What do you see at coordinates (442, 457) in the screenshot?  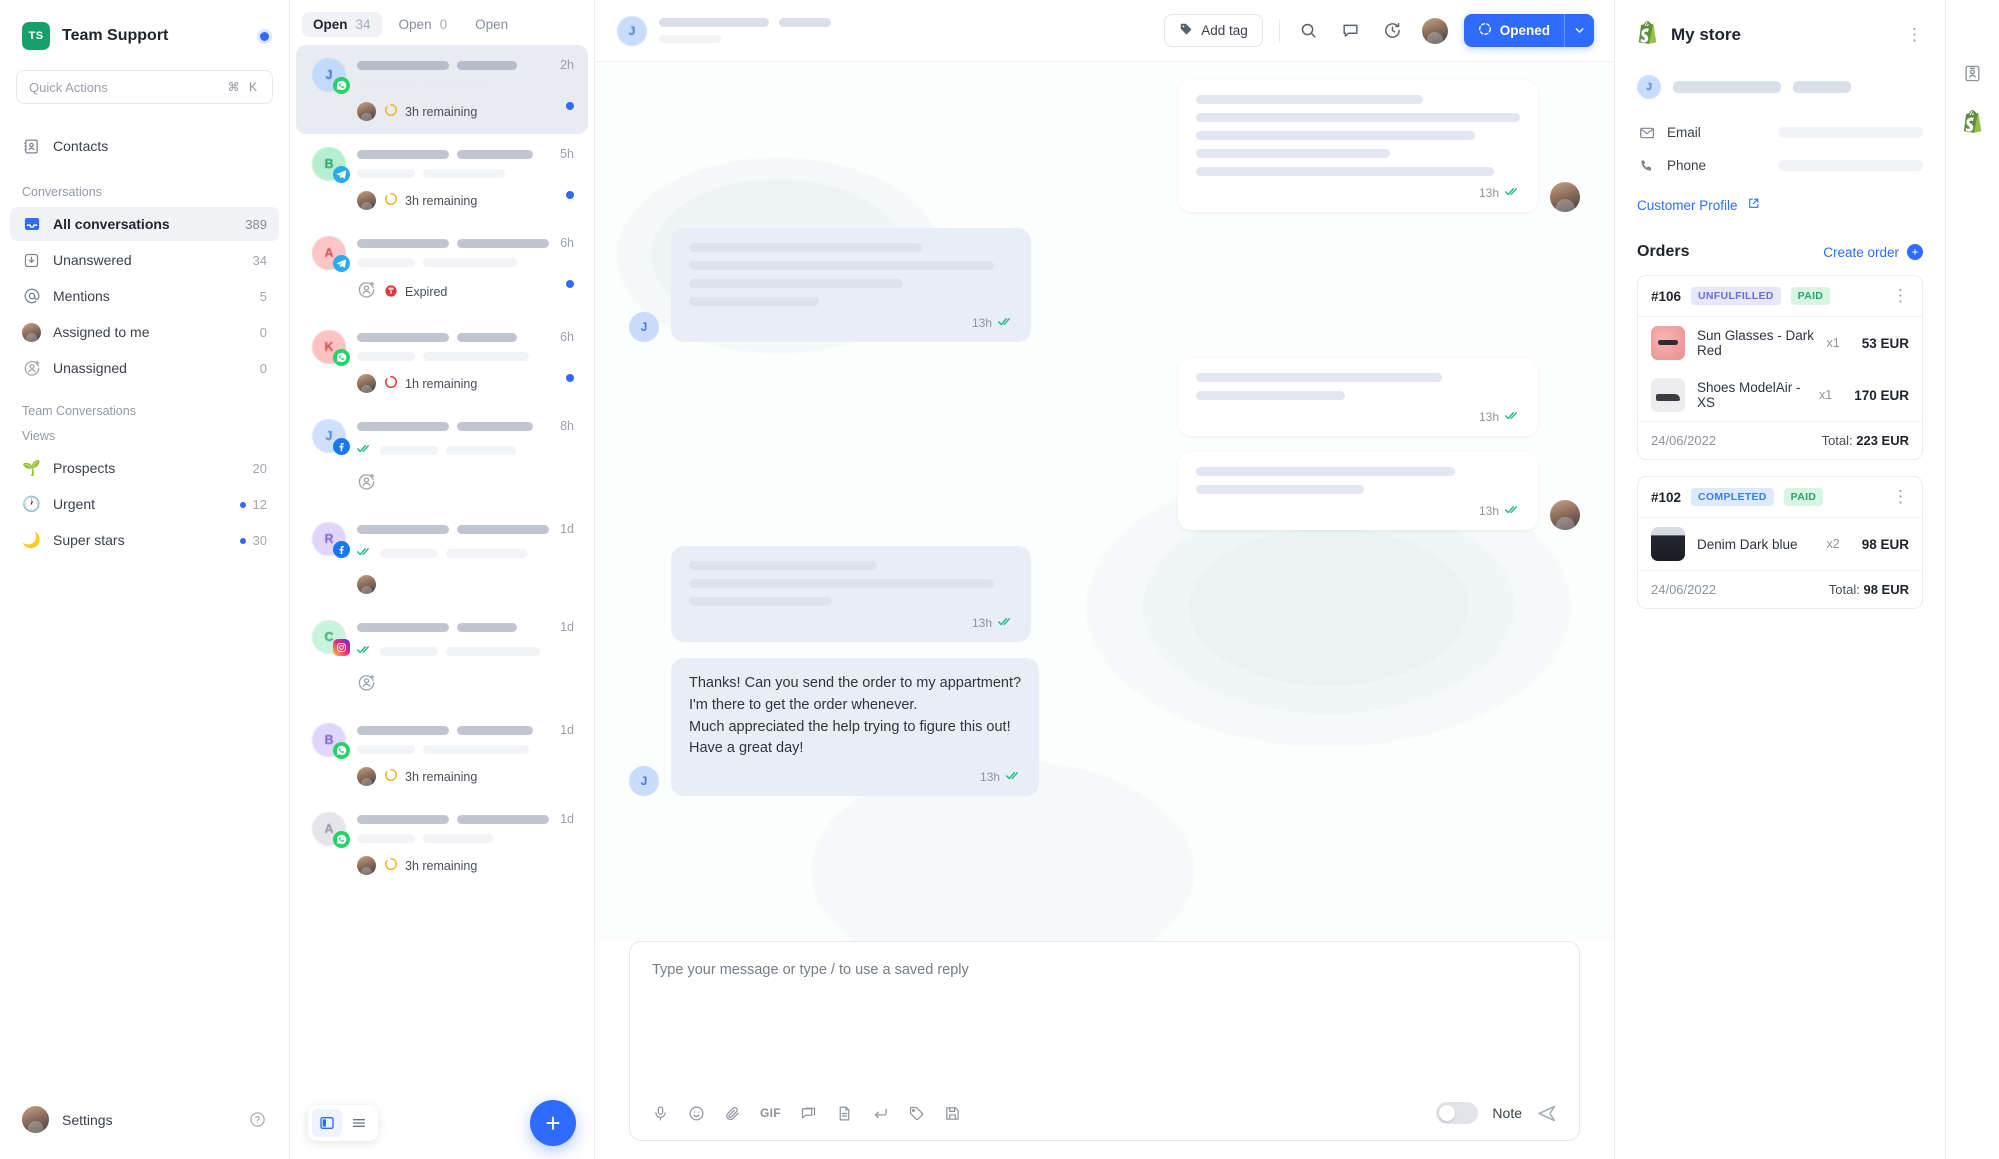 I see `conversation-row: J 8h` at bounding box center [442, 457].